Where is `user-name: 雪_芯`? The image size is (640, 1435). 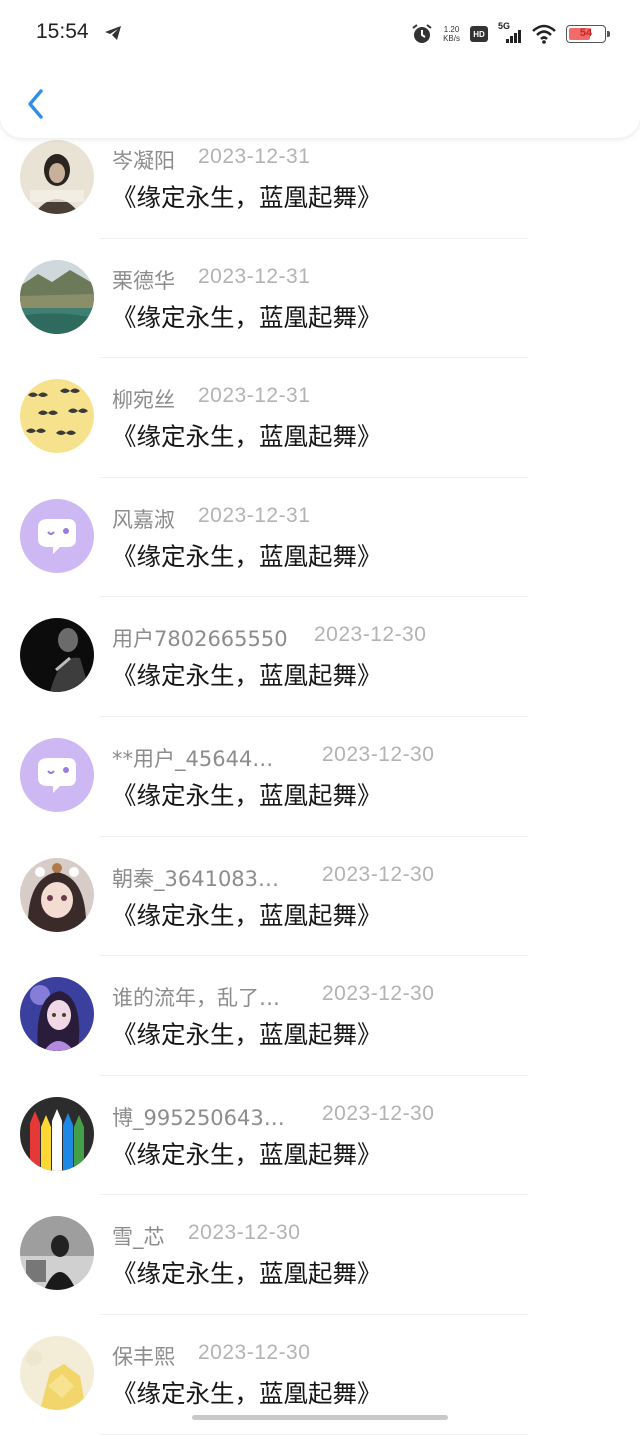 user-name: 雪_芯 is located at coordinates (138, 1237).